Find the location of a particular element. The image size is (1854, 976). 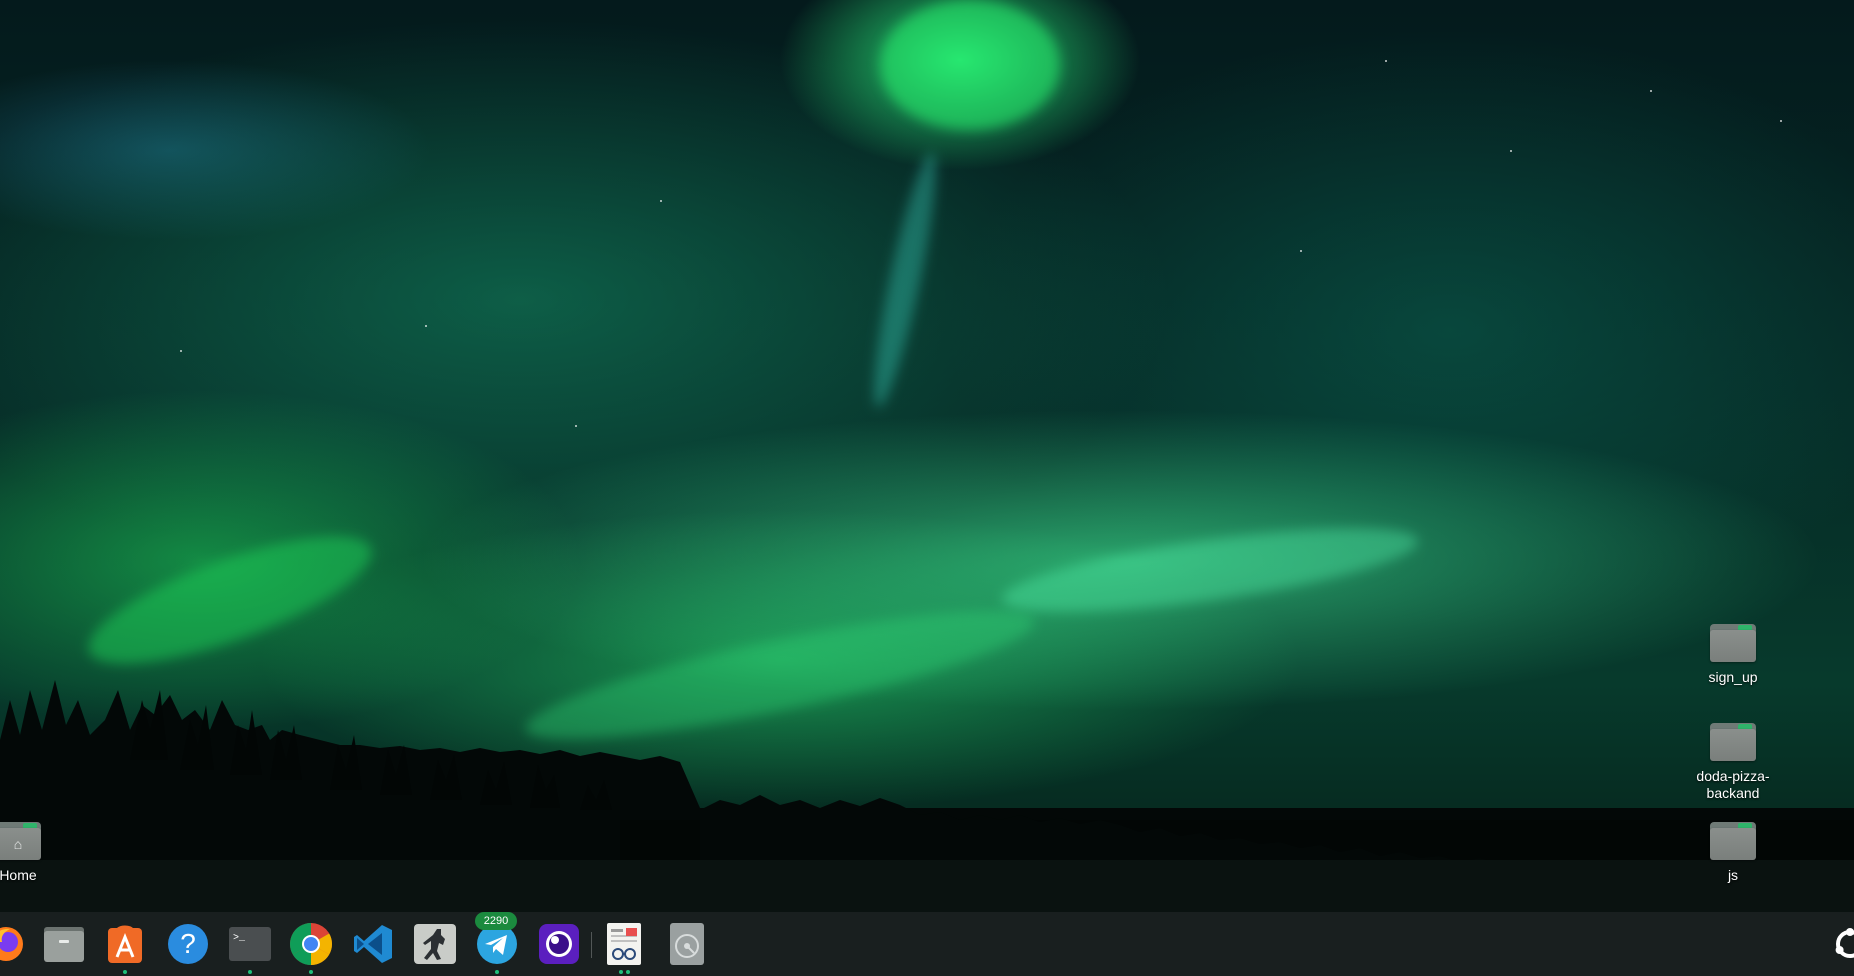

tor-browser-icon is located at coordinates (559, 944).